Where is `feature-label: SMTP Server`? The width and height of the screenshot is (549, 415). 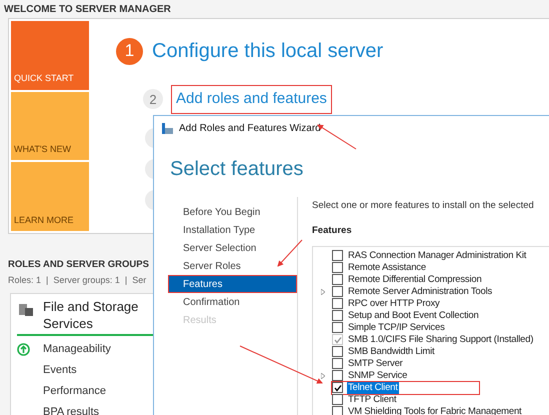
feature-label: SMTP Server is located at coordinates (375, 364).